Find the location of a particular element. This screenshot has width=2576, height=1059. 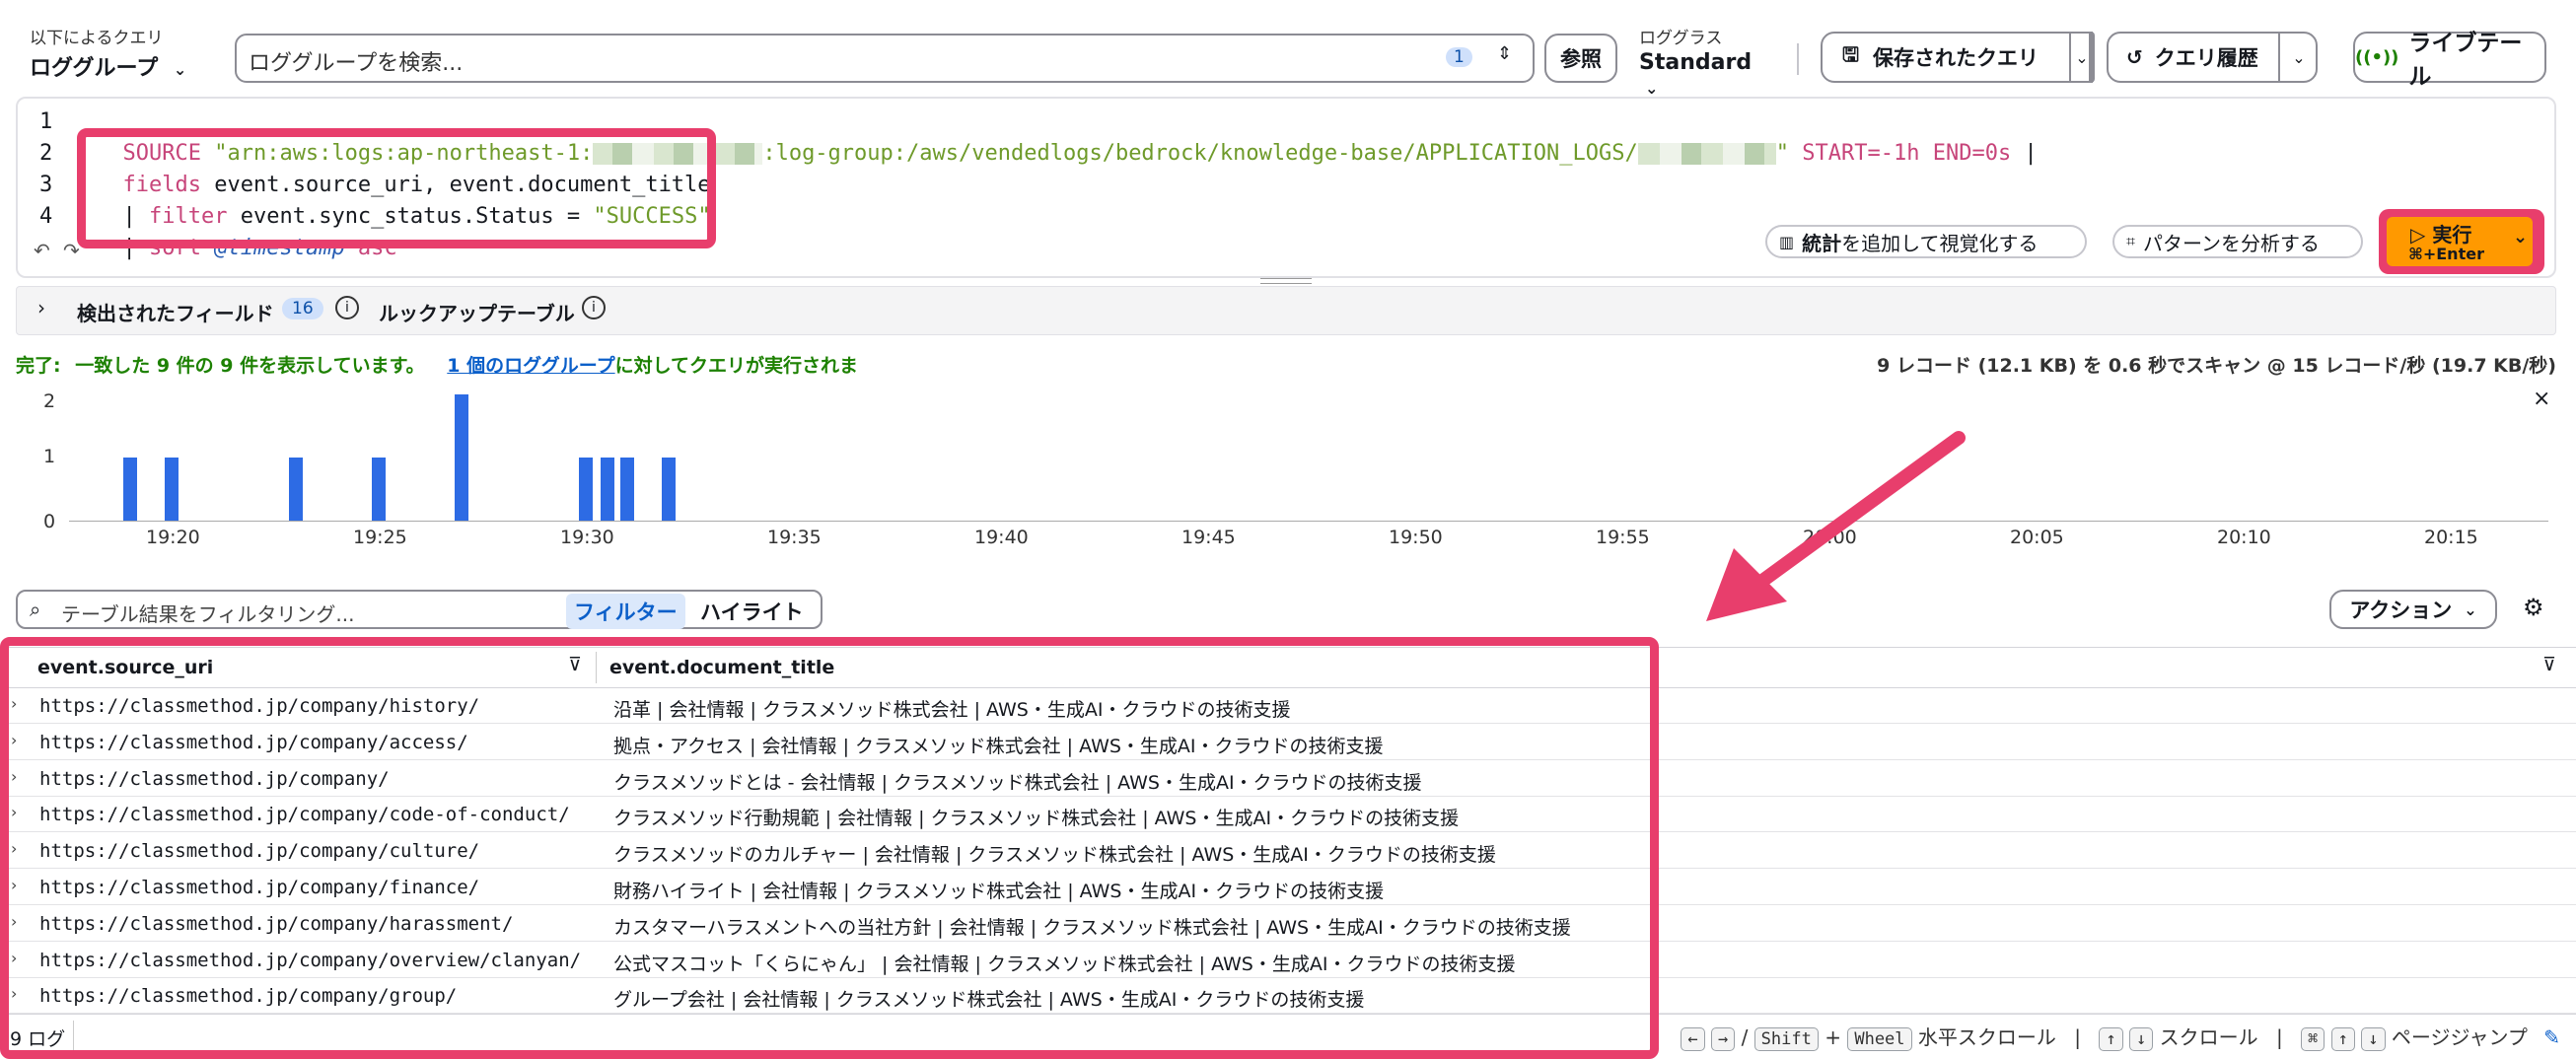

arrow-left-key: ← is located at coordinates (1693, 1039).